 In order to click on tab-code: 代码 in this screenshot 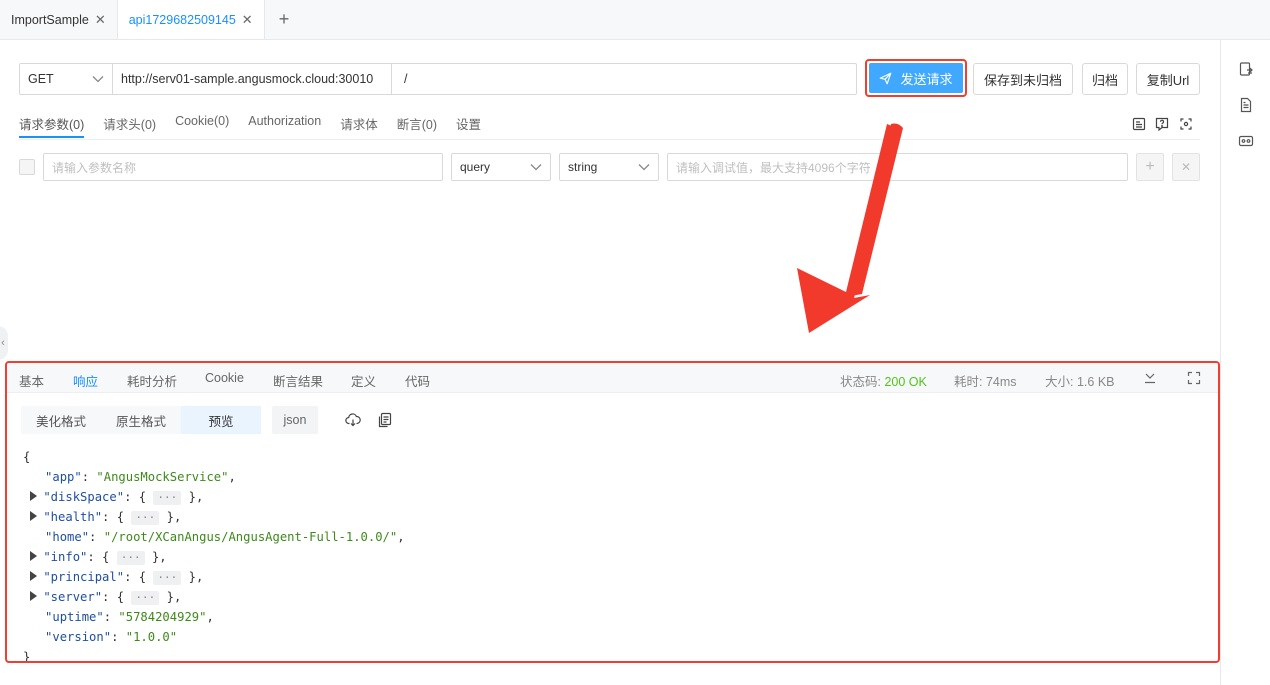, I will do `click(417, 380)`.